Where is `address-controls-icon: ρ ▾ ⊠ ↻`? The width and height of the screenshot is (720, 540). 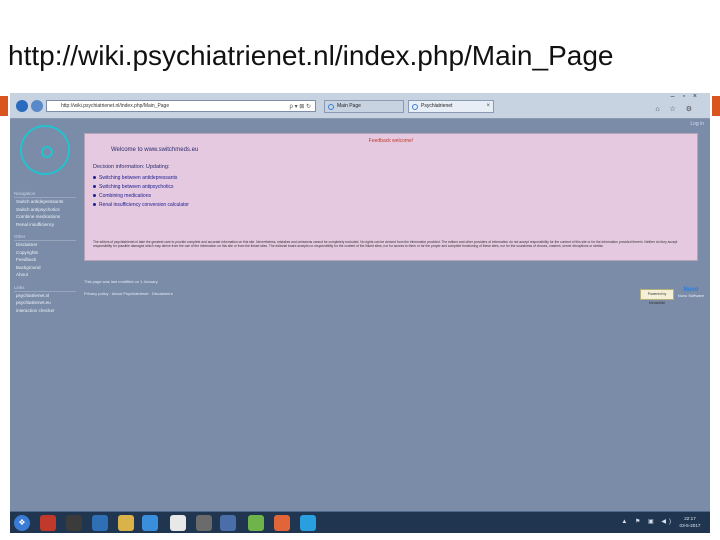
address-controls-icon: ρ ▾ ⊠ ↻ is located at coordinates (300, 106).